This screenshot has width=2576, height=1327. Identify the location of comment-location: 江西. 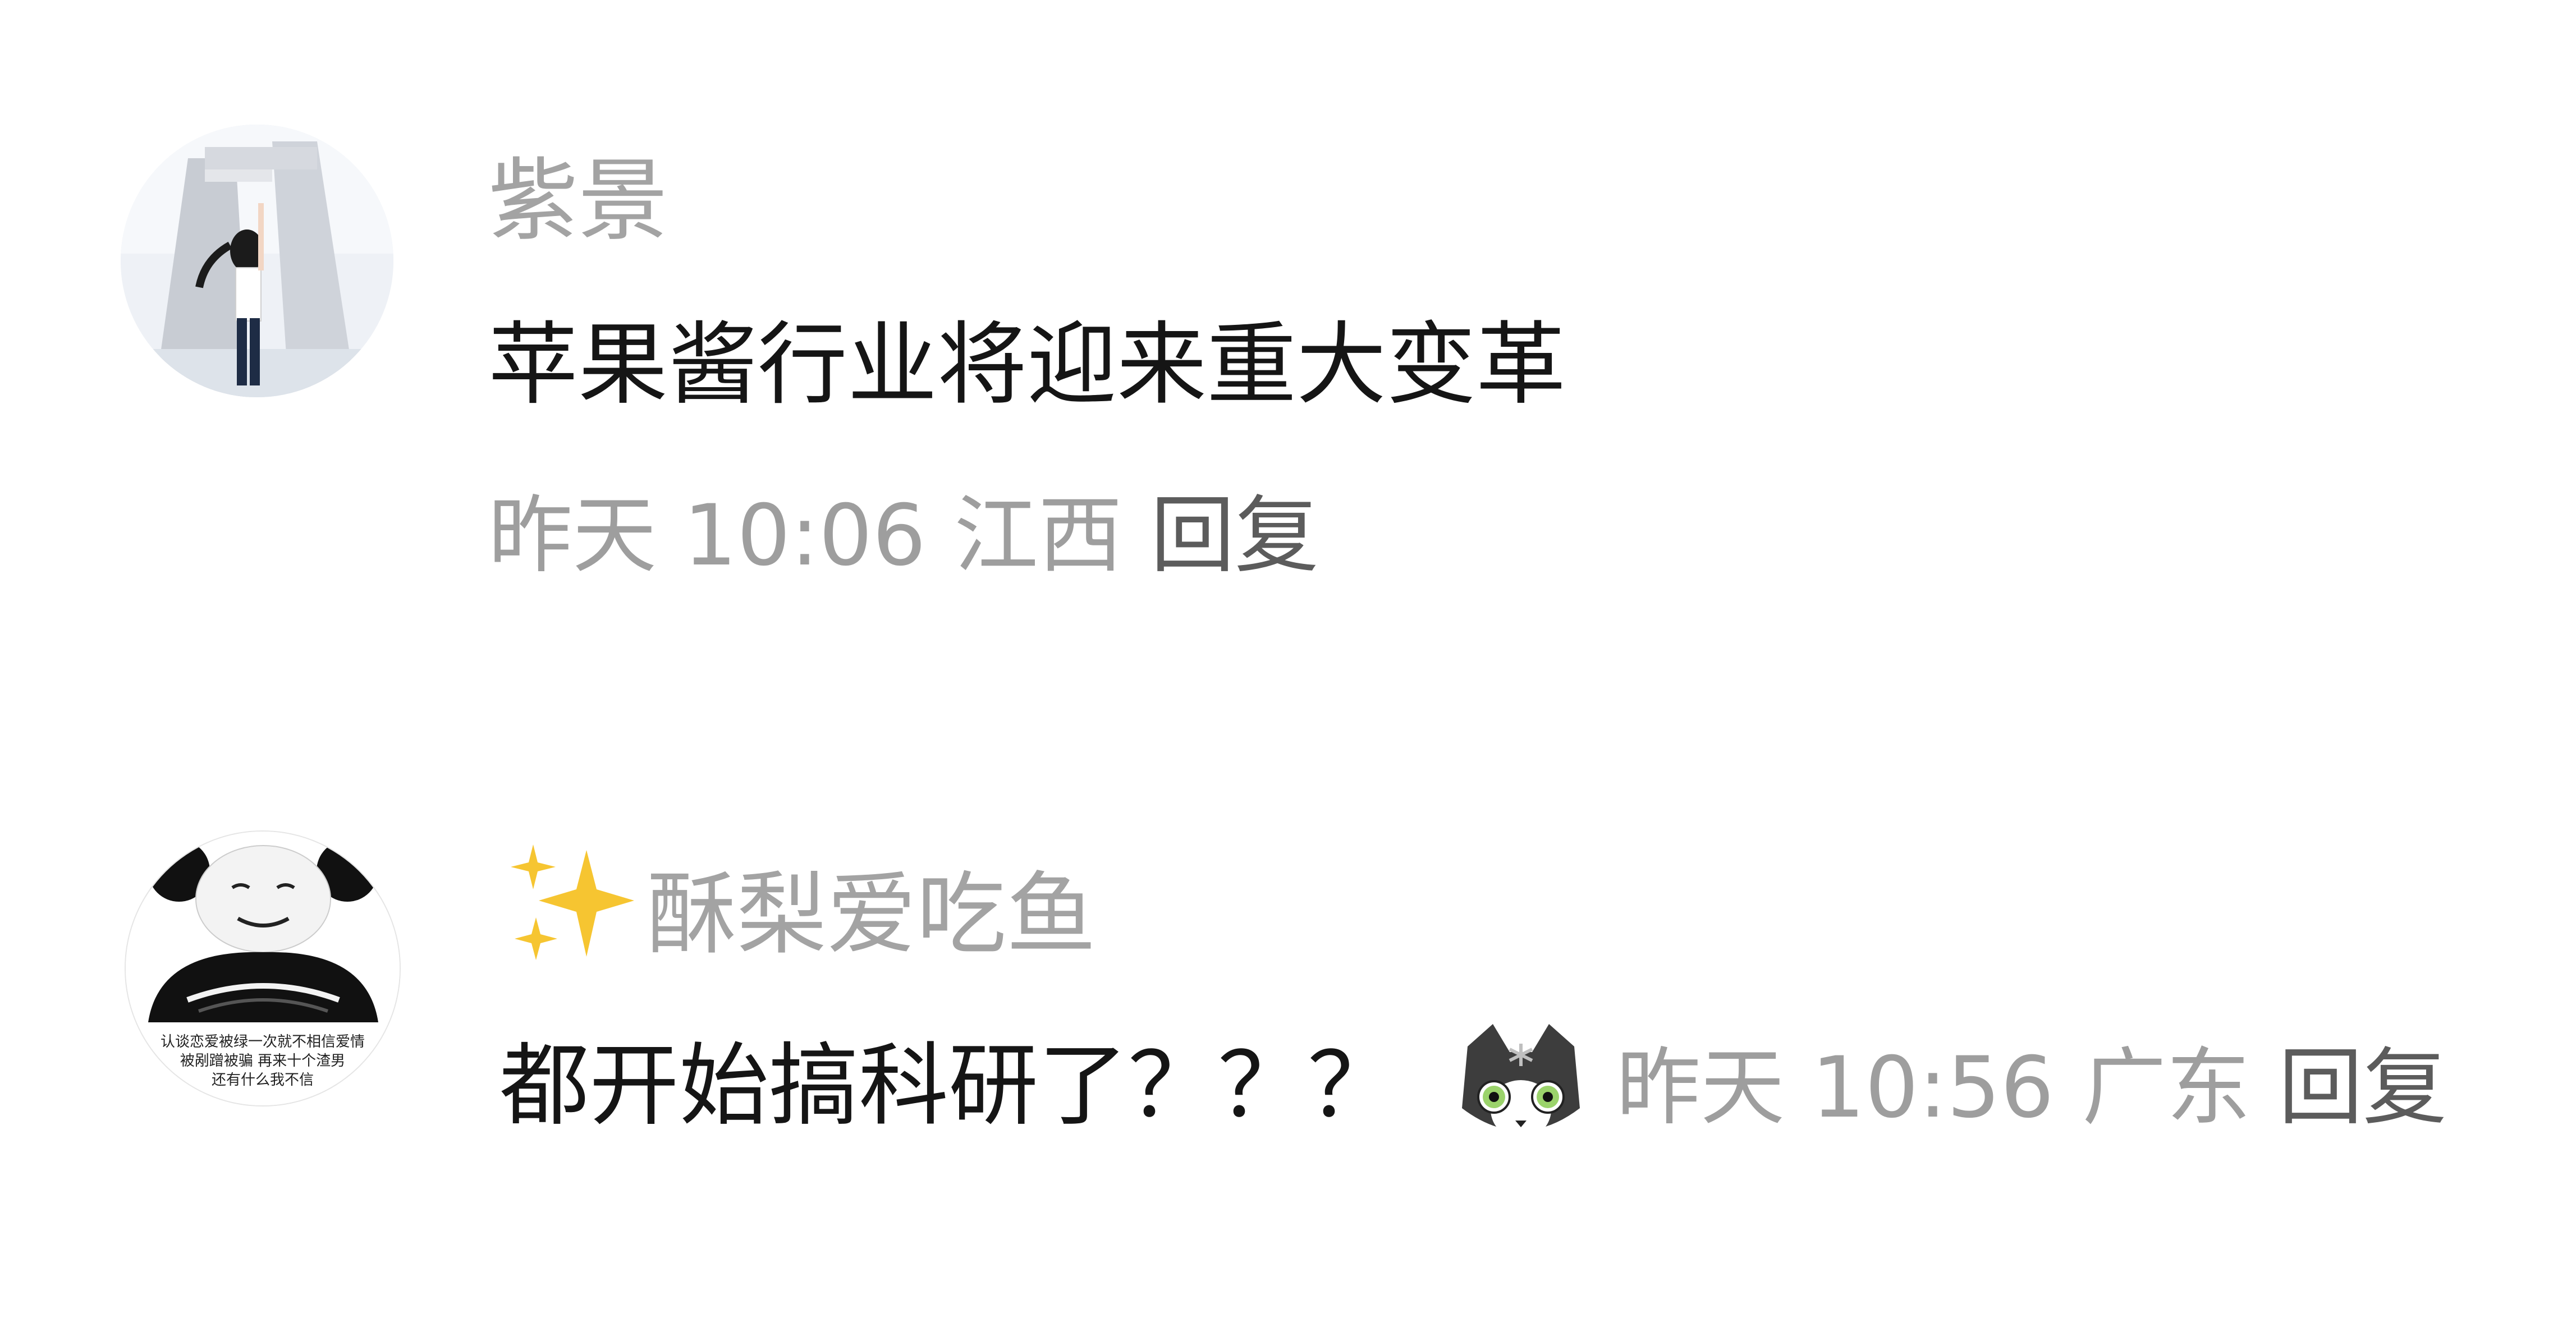
(1038, 536).